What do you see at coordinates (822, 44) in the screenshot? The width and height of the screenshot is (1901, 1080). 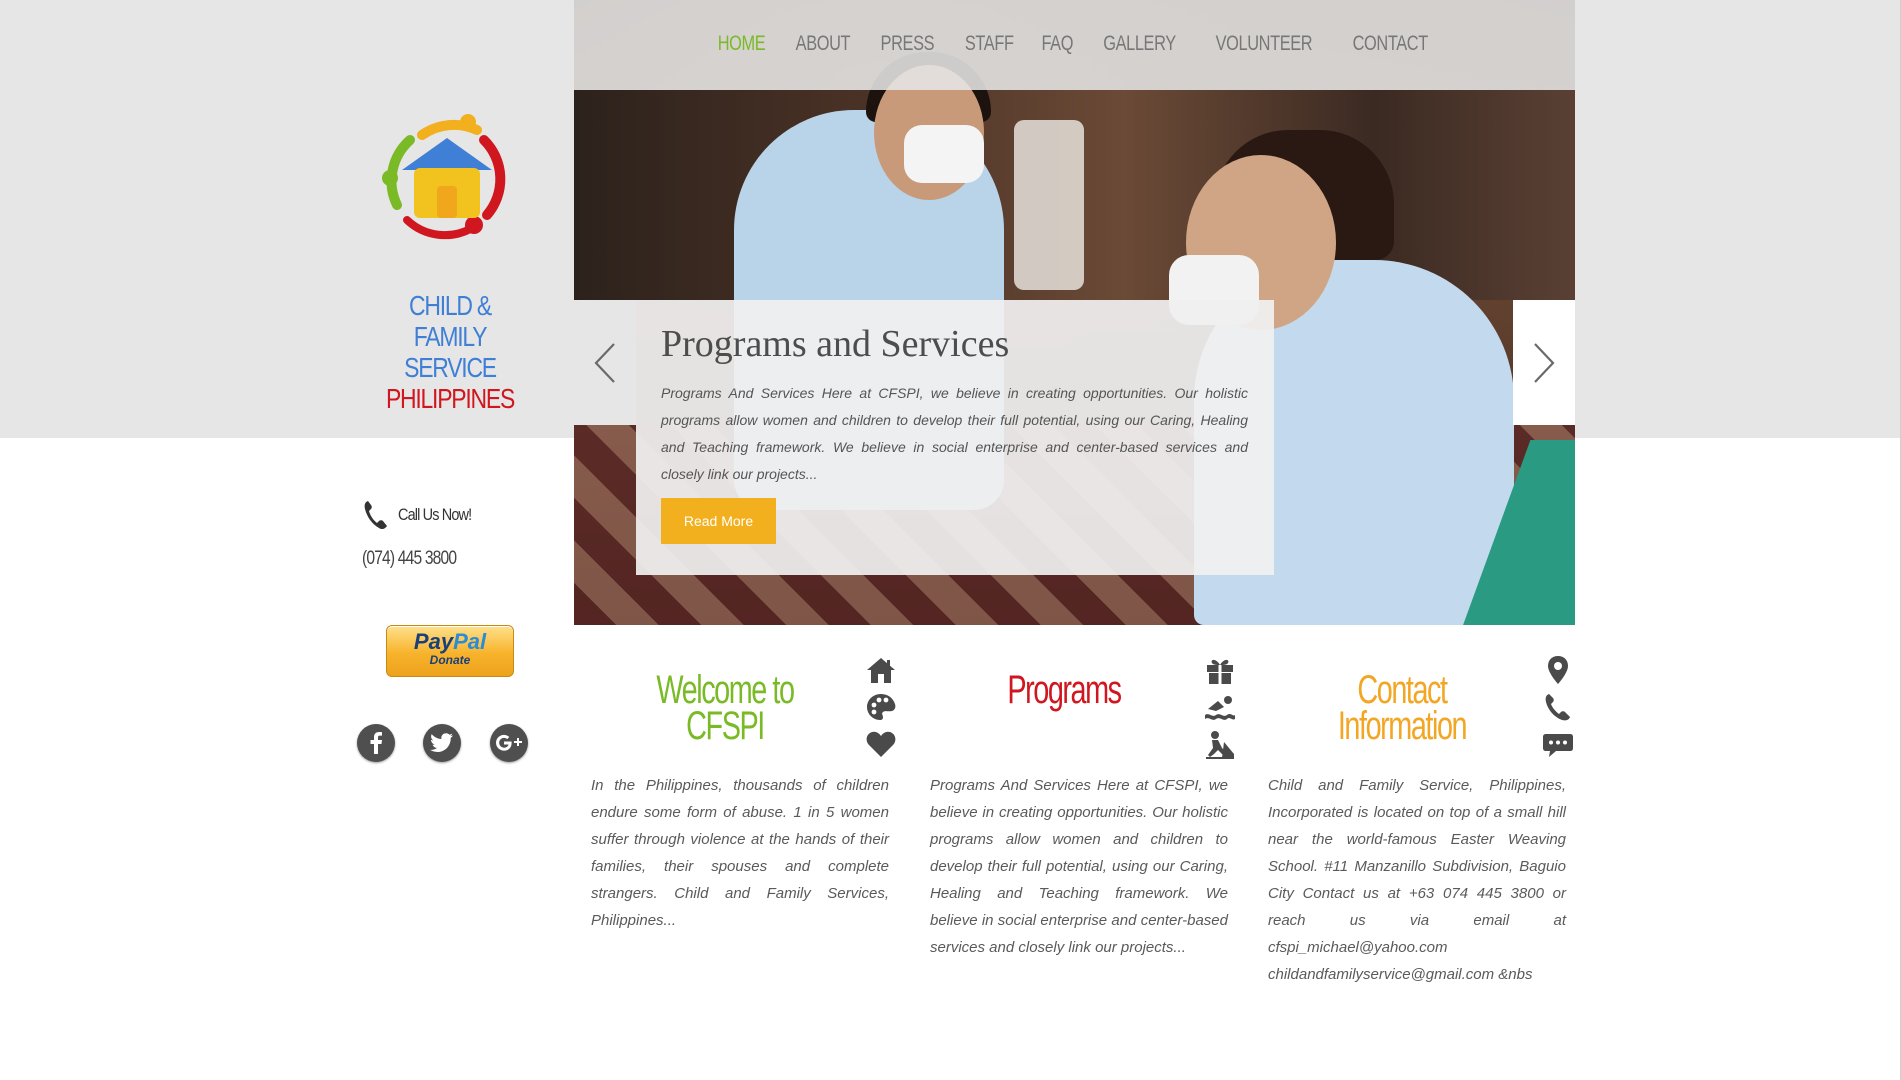 I see `nav-item-about: ABOUT` at bounding box center [822, 44].